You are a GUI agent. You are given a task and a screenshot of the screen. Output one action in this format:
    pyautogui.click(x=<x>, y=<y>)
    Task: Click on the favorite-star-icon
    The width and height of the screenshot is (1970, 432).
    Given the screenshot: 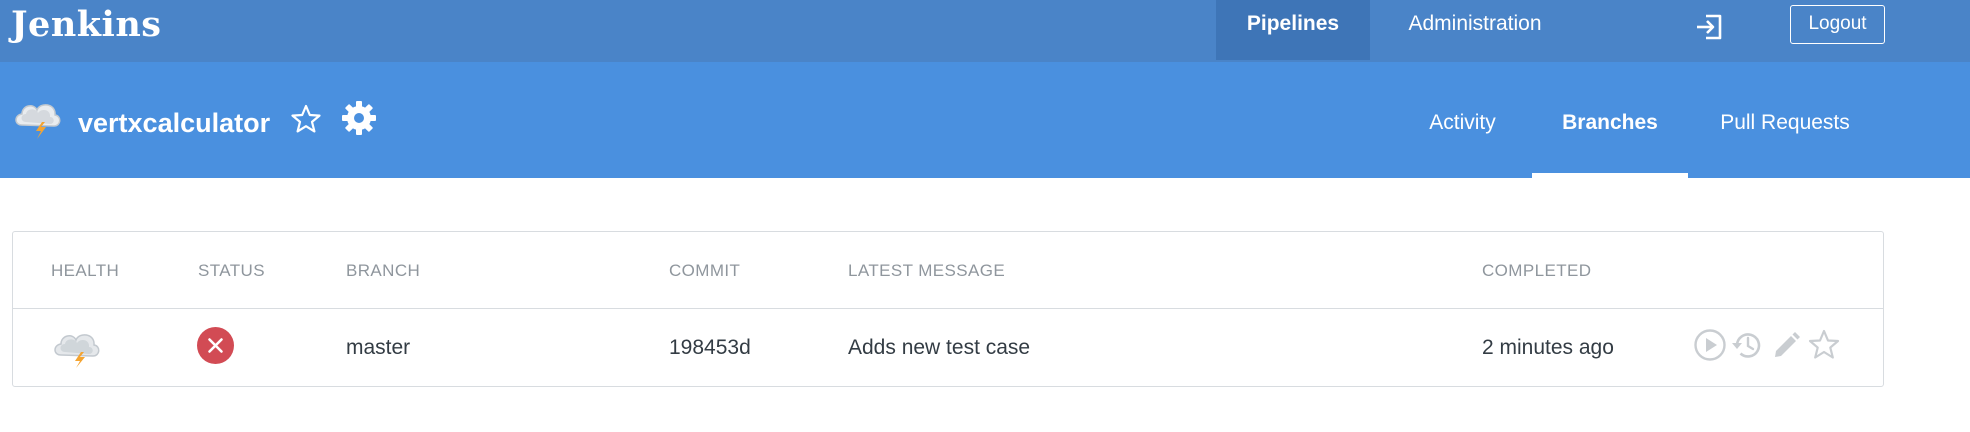 What is the action you would take?
    pyautogui.click(x=306, y=119)
    